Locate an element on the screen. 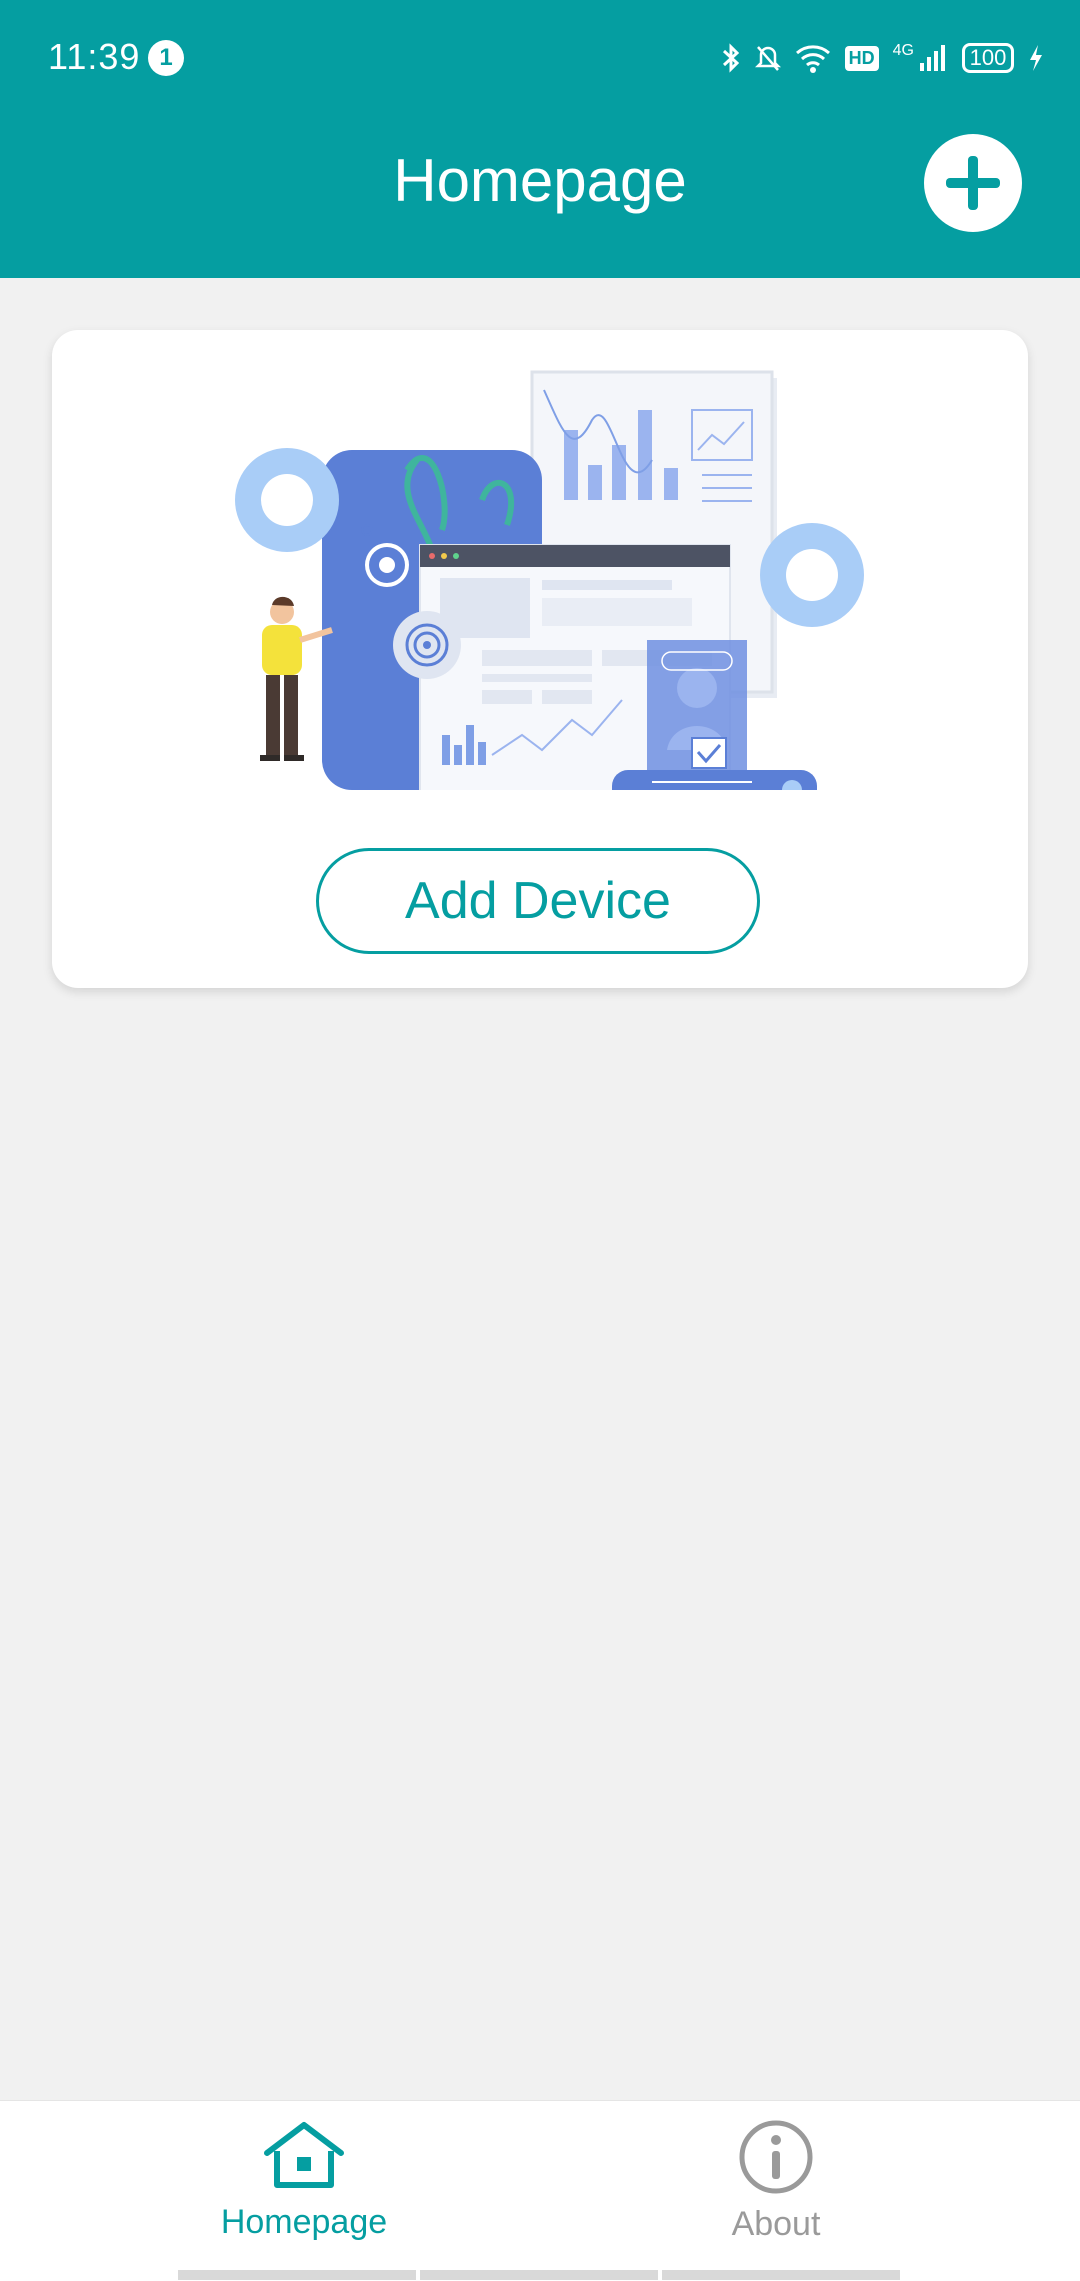 The image size is (1080, 2281). nav-label-homepage: Homepage is located at coordinates (304, 2222).